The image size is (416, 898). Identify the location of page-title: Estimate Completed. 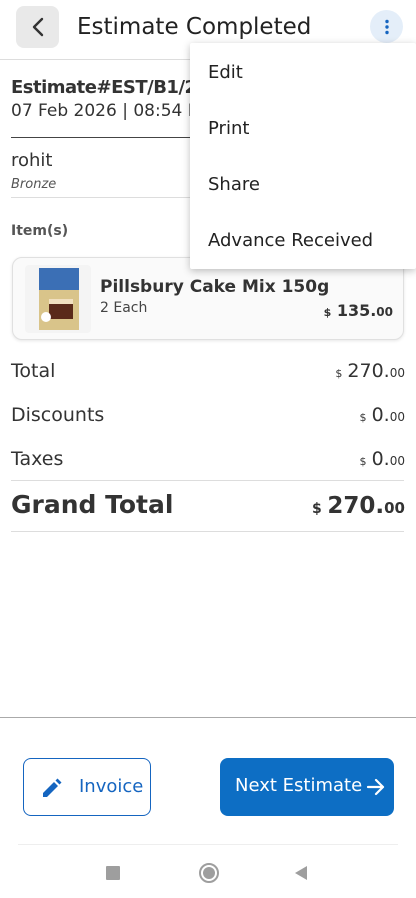
(194, 27).